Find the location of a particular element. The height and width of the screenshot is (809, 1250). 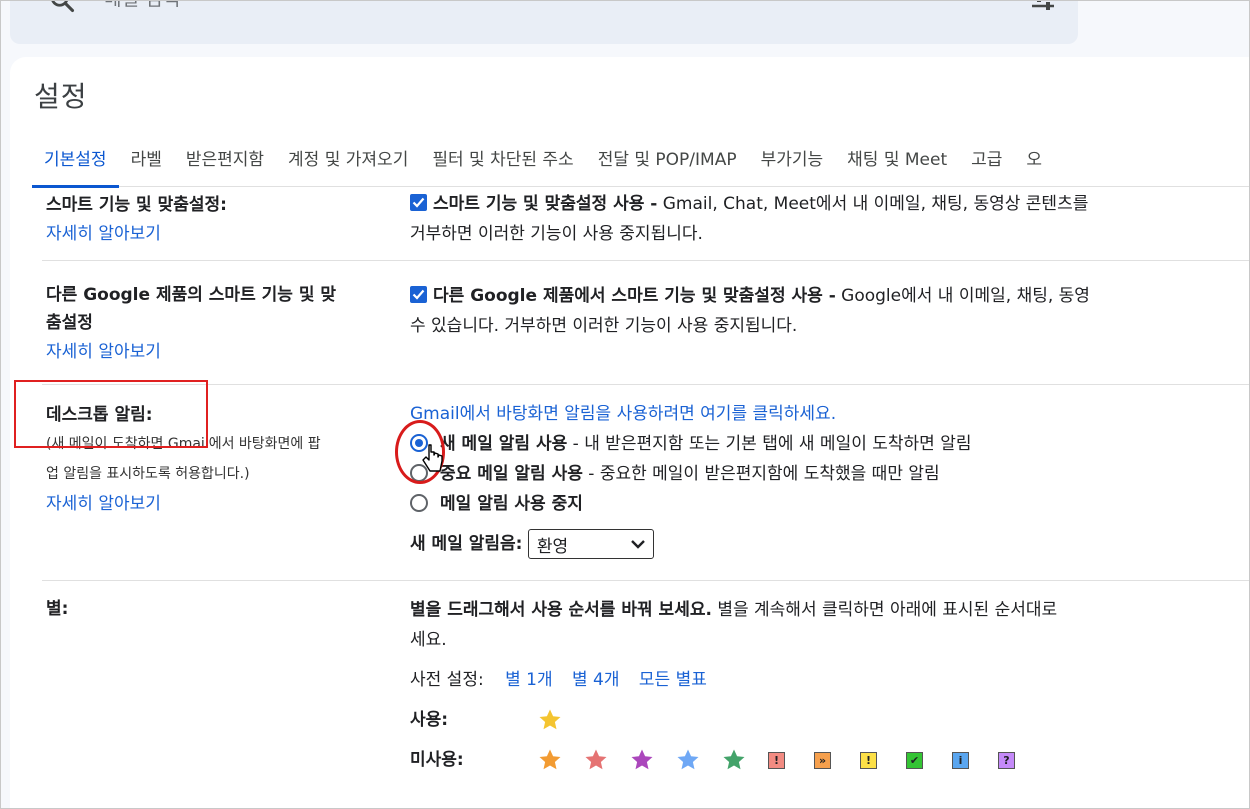

blue-info-icon: i is located at coordinates (975, 760).